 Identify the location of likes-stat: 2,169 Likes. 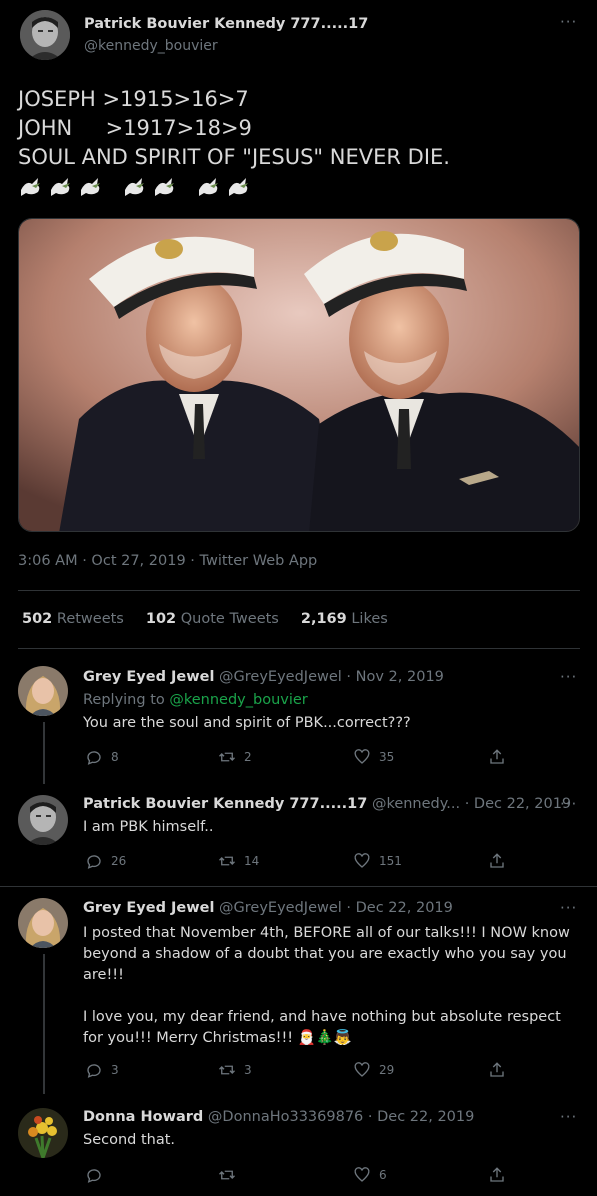
(344, 619).